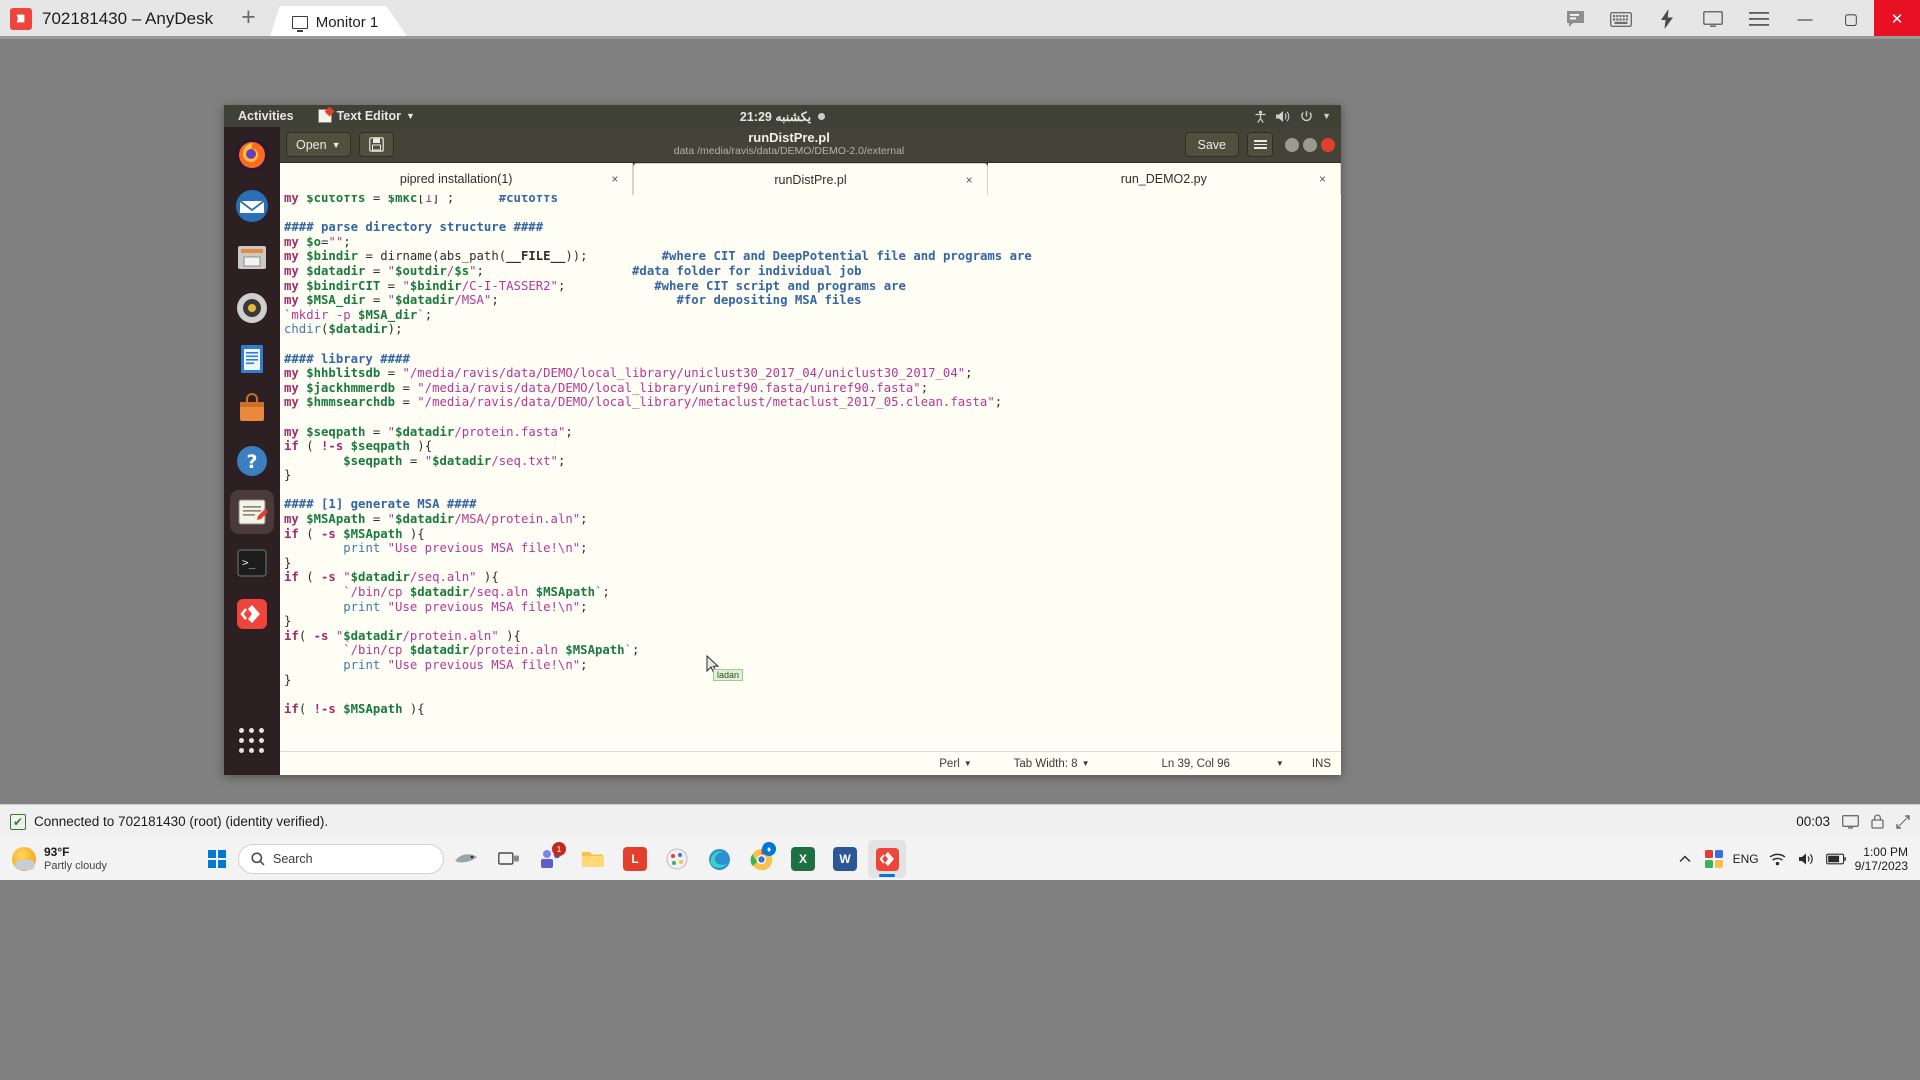  What do you see at coordinates (252, 359) in the screenshot?
I see `dock-item-libreoffice-writer` at bounding box center [252, 359].